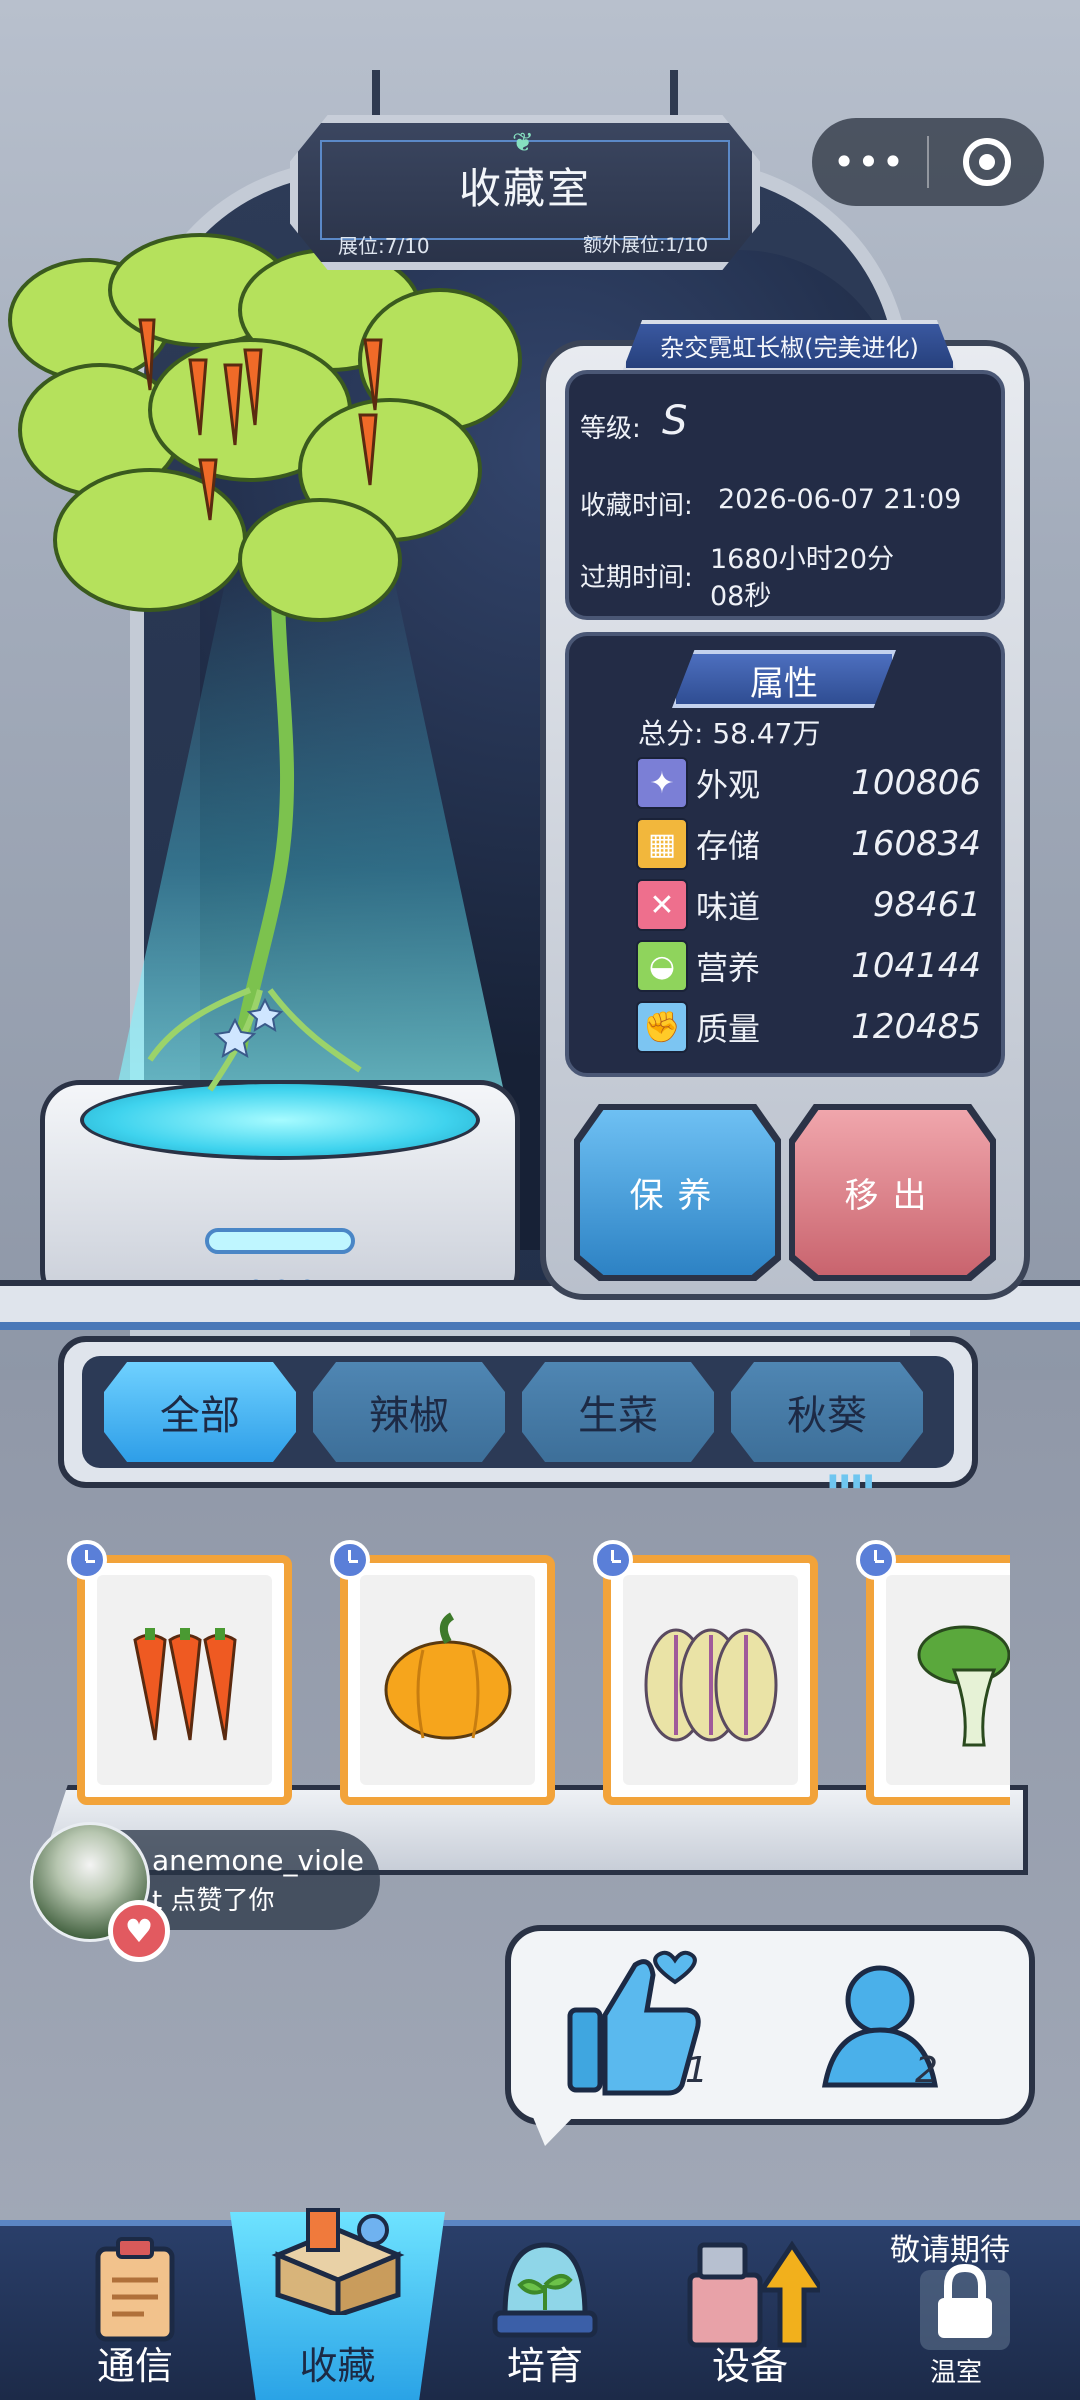 This screenshot has height=2400, width=1080. Describe the element at coordinates (808, 1027) in the screenshot. I see `attribute-row-quality: ✊ 质量 120485` at that location.